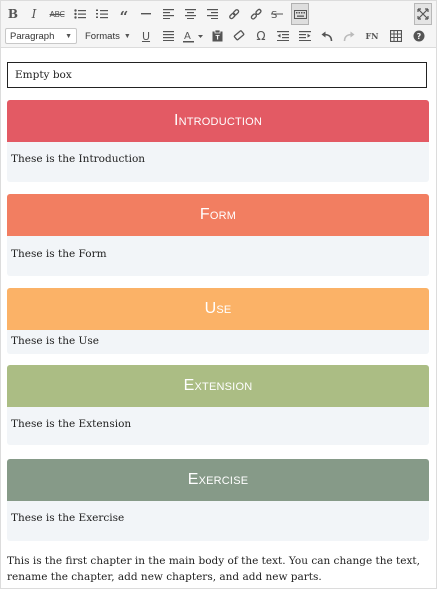  I want to click on section-title: Extension, so click(218, 386).